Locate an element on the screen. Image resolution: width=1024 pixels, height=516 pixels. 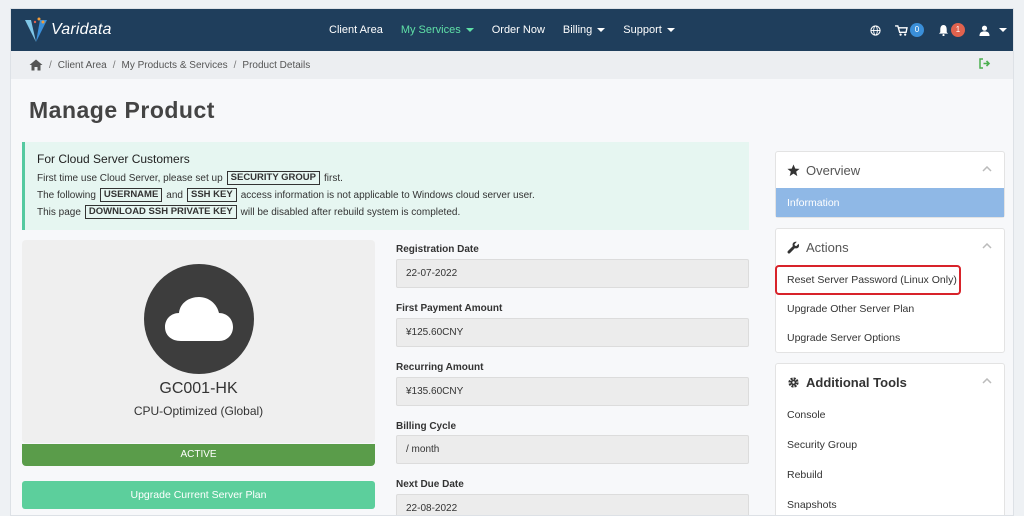
status-badge: ACTIVE is located at coordinates (198, 455).